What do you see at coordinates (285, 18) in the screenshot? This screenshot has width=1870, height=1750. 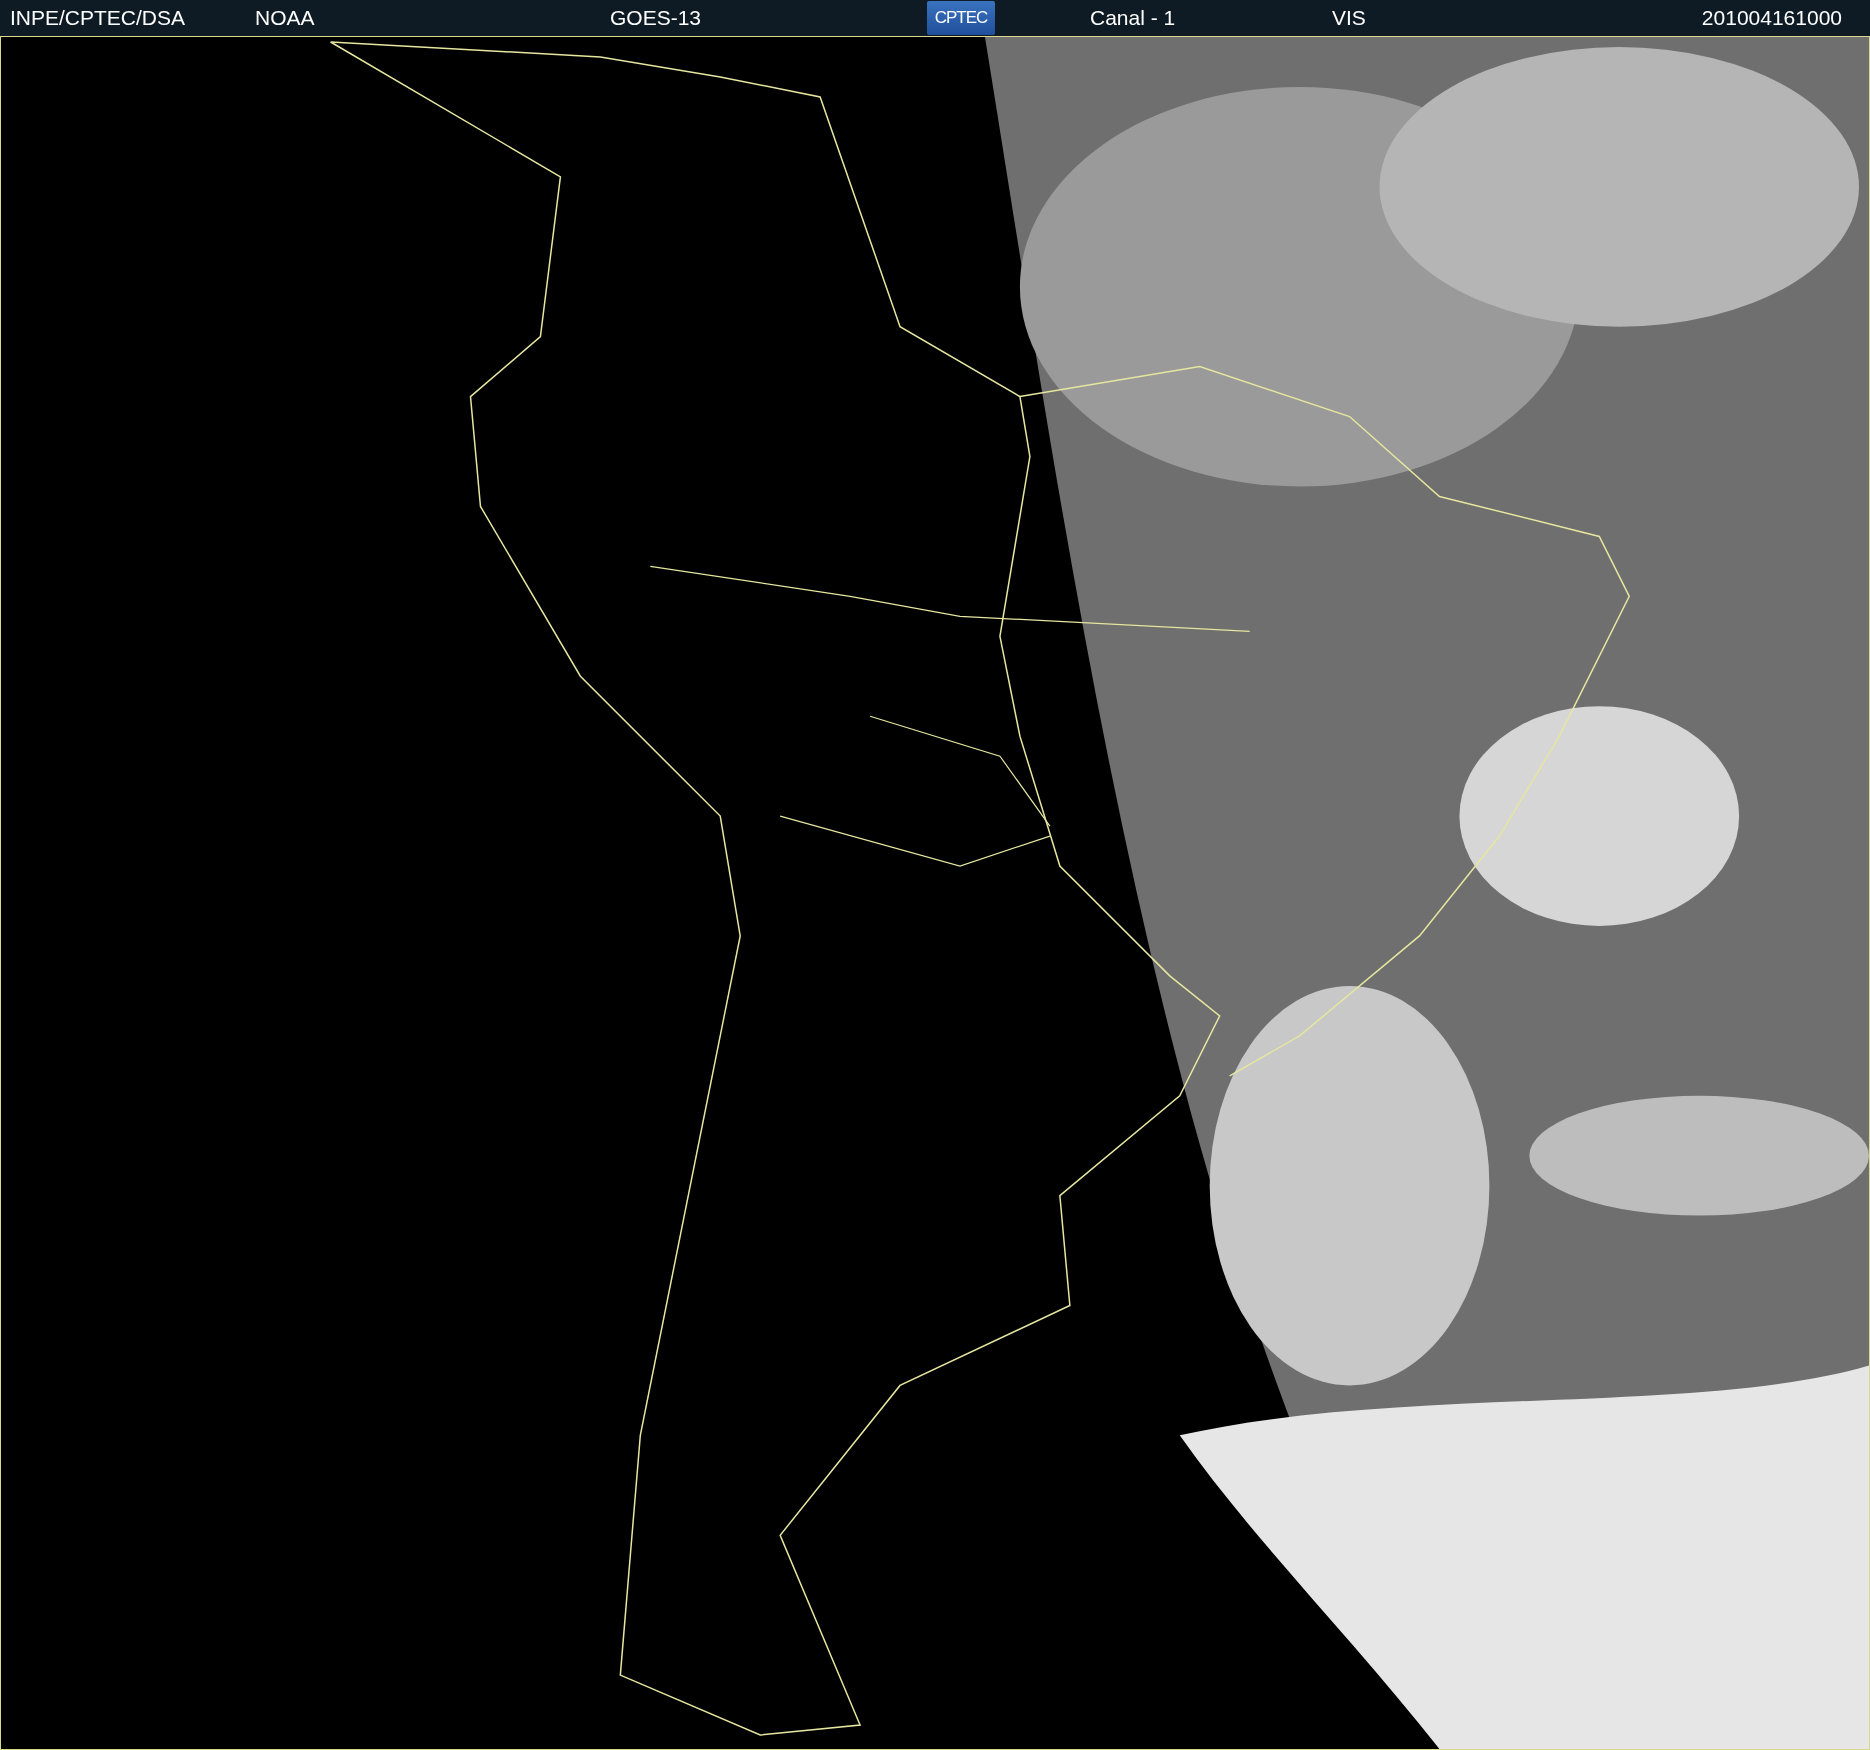 I see `agency-label: NOAA` at bounding box center [285, 18].